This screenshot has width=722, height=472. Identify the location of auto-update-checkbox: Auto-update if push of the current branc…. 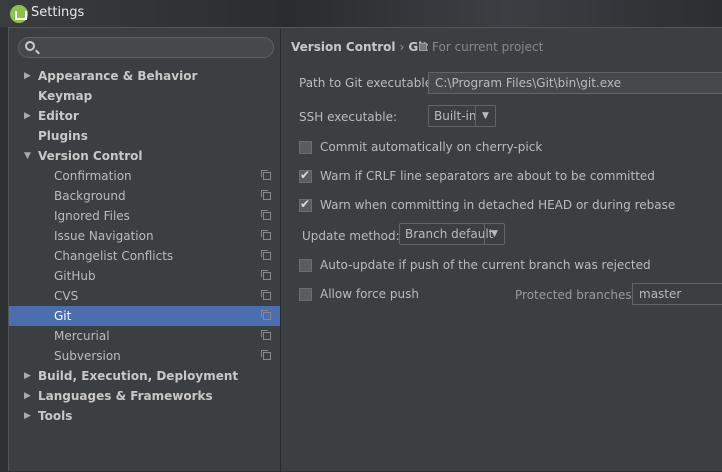
(475, 265).